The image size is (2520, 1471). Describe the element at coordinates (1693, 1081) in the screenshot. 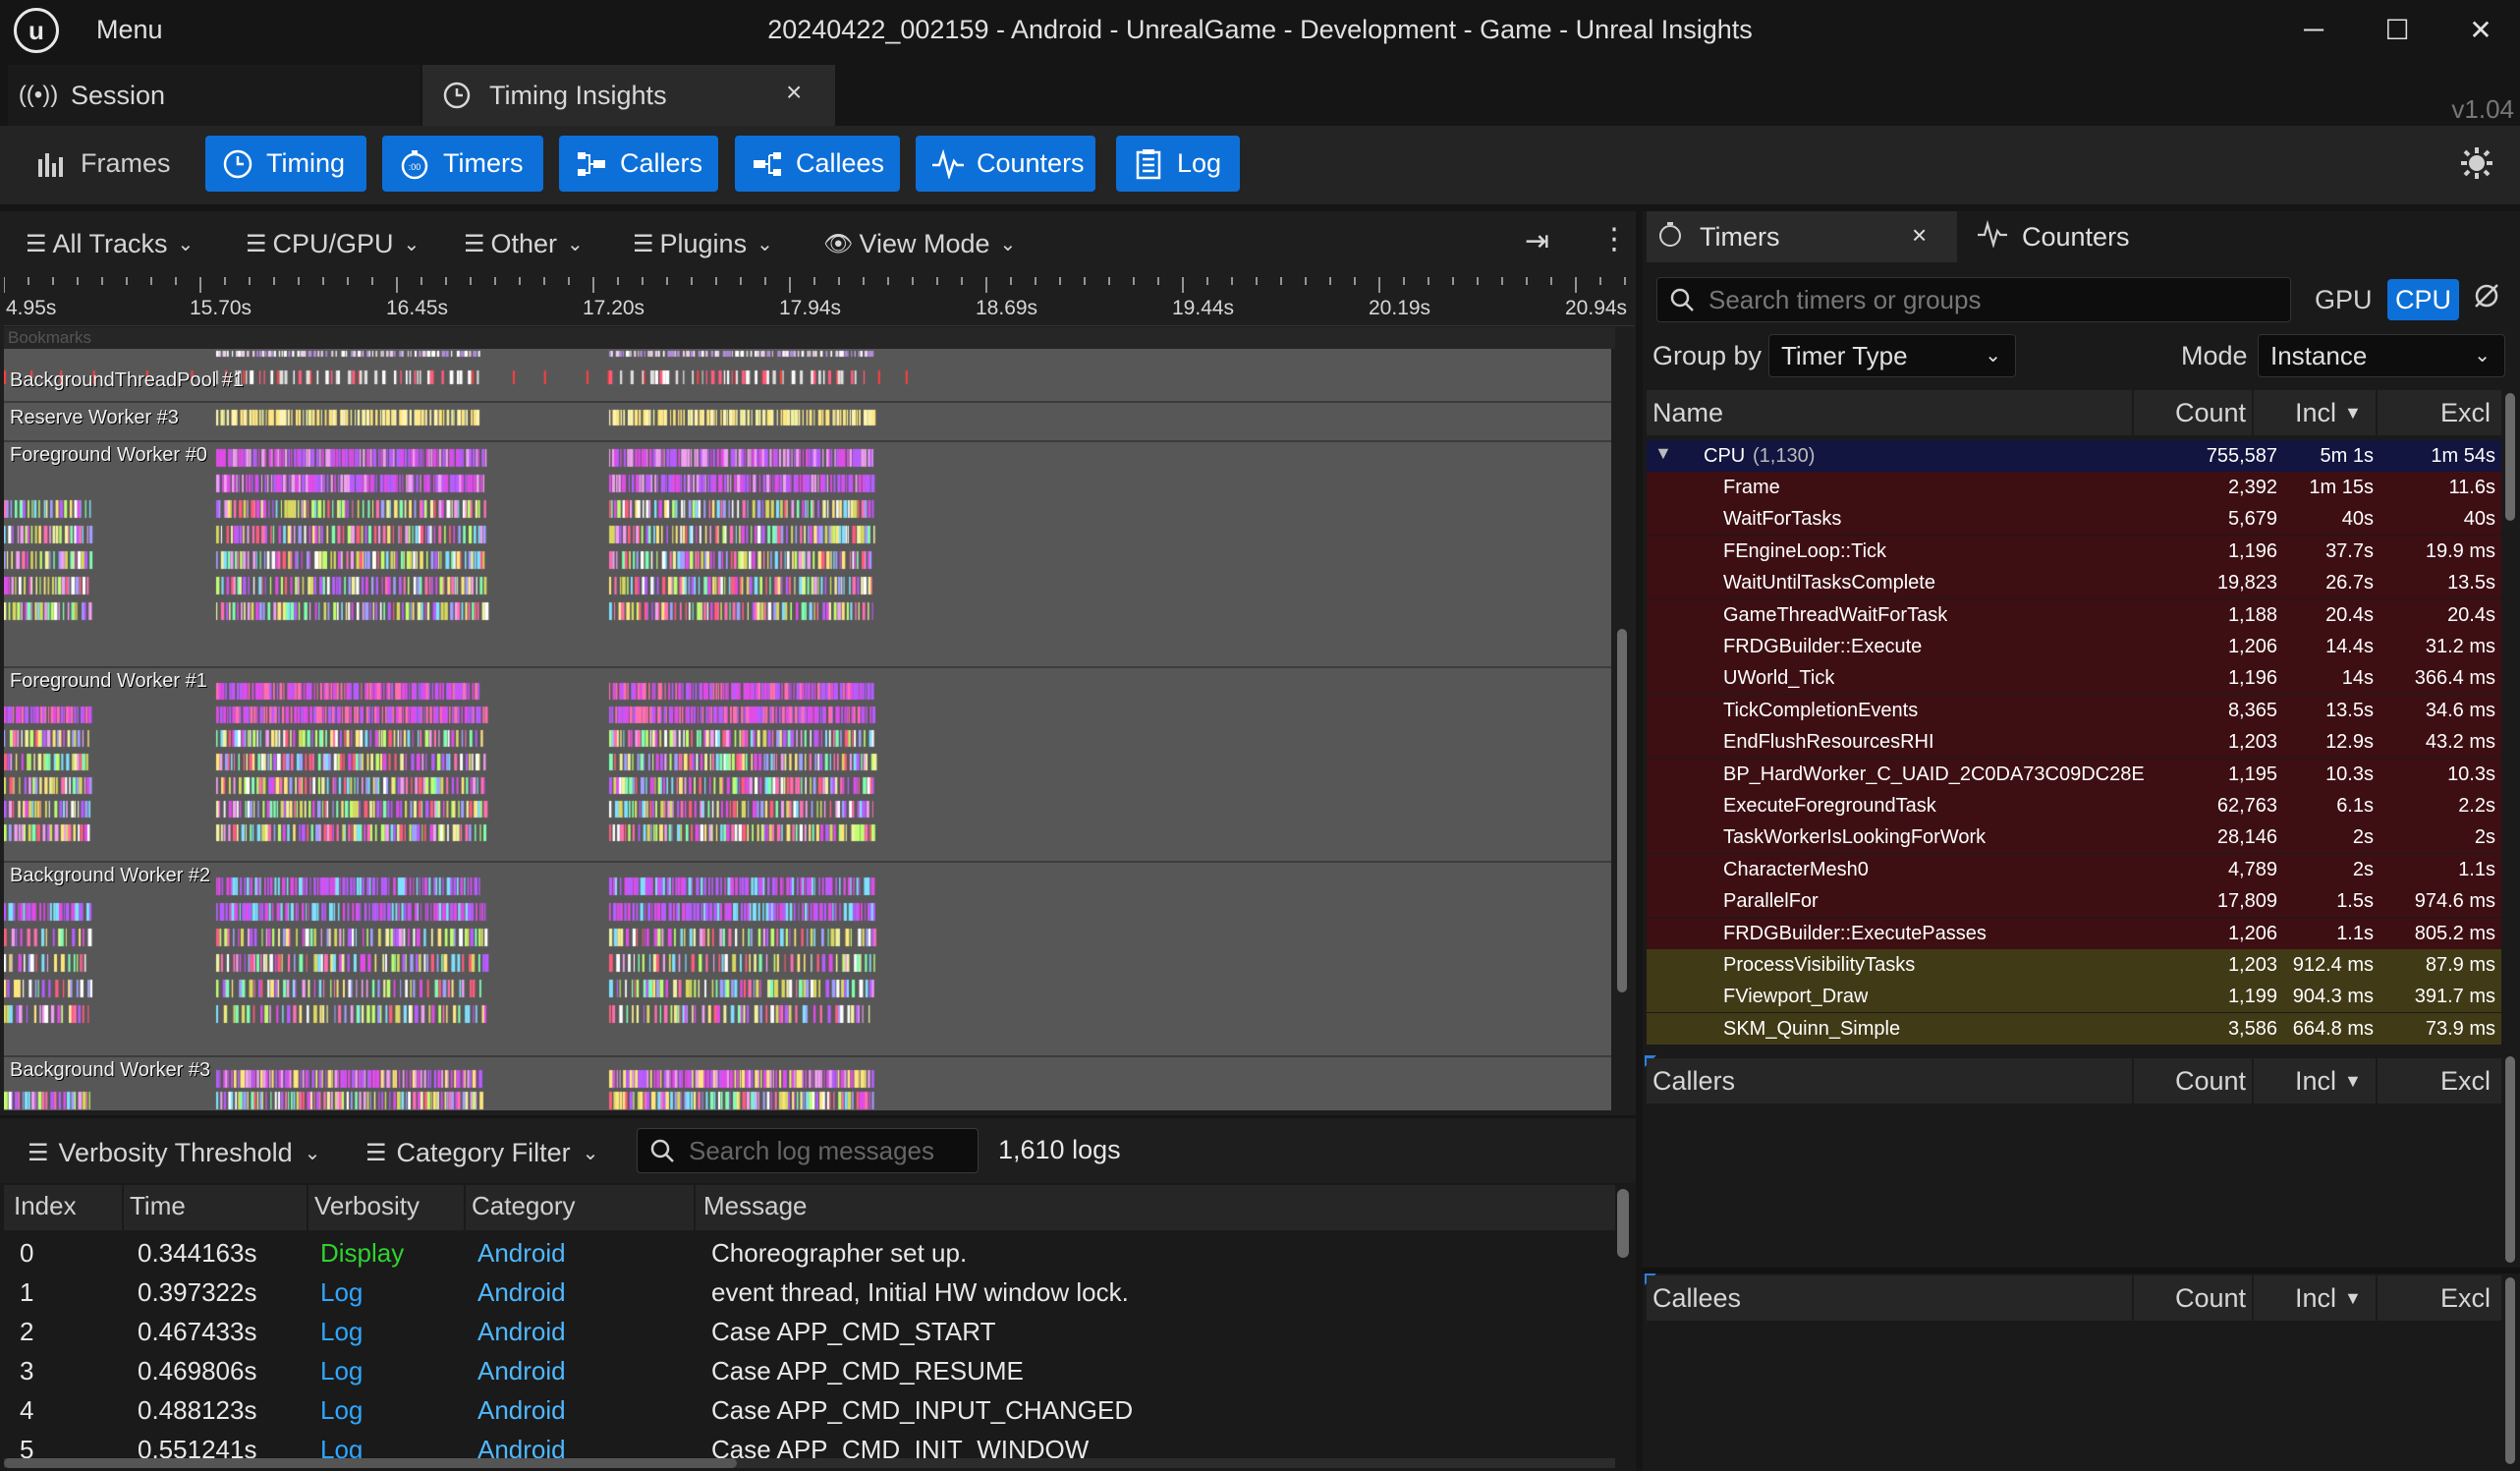

I see `callers-title: Callers` at that location.